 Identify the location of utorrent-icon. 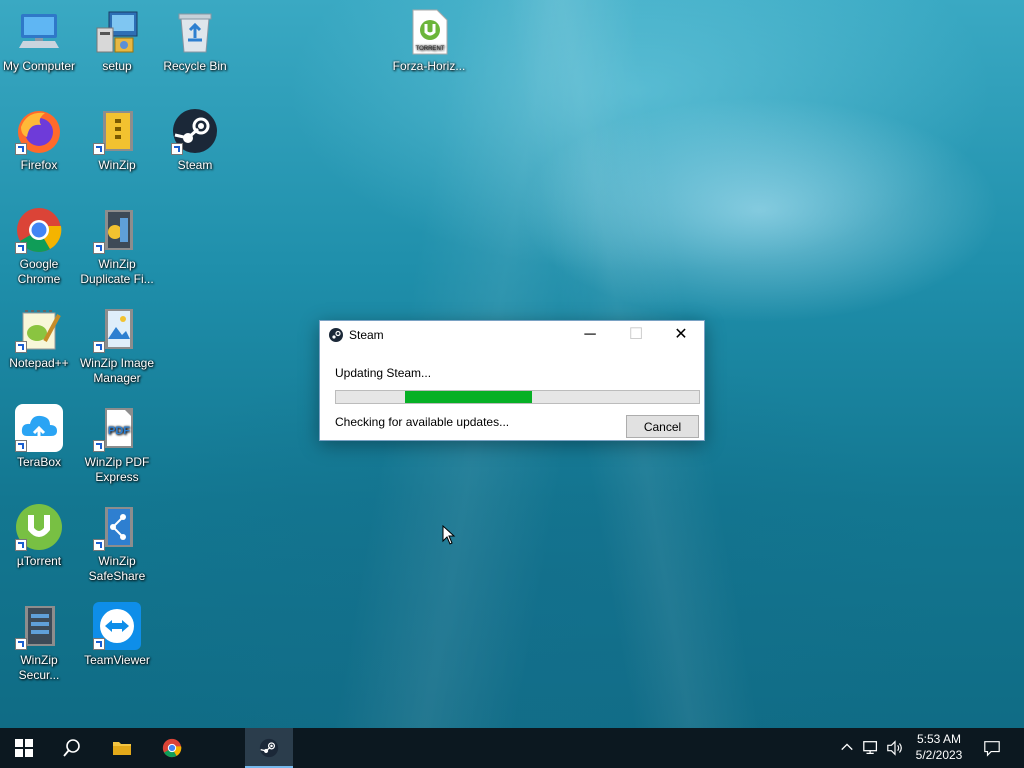
(39, 527).